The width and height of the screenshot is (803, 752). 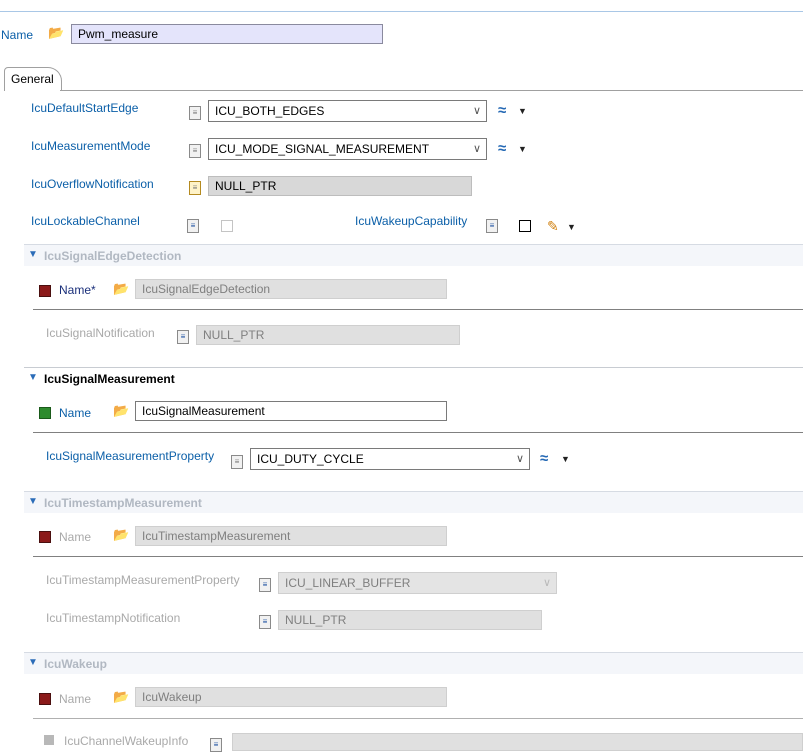 I want to click on signal-measurement-name-input: IcuSignalMeasurement, so click(x=291, y=411).